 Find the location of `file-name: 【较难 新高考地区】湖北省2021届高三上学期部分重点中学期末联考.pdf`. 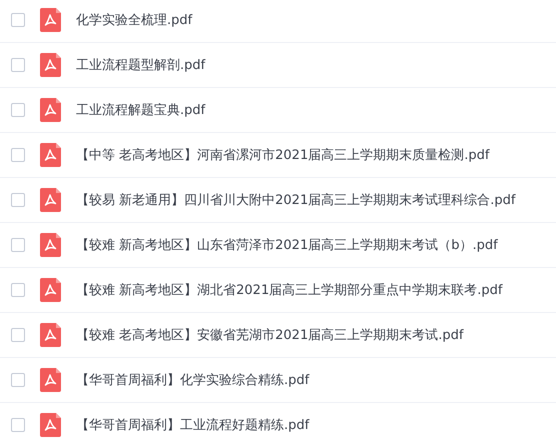

file-name: 【较难 新高考地区】湖北省2021届高三上学期部分重点中学期末联考.pdf is located at coordinates (289, 290).